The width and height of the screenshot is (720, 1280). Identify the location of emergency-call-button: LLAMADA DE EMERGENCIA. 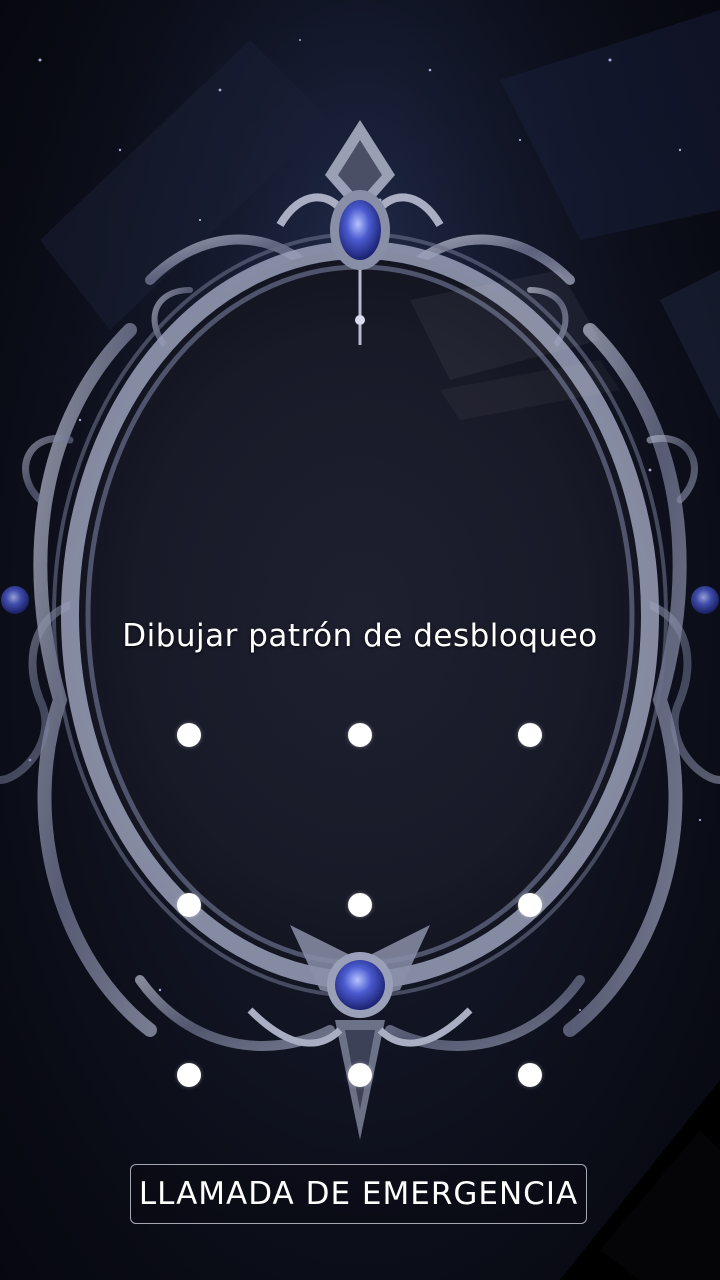
(358, 1194).